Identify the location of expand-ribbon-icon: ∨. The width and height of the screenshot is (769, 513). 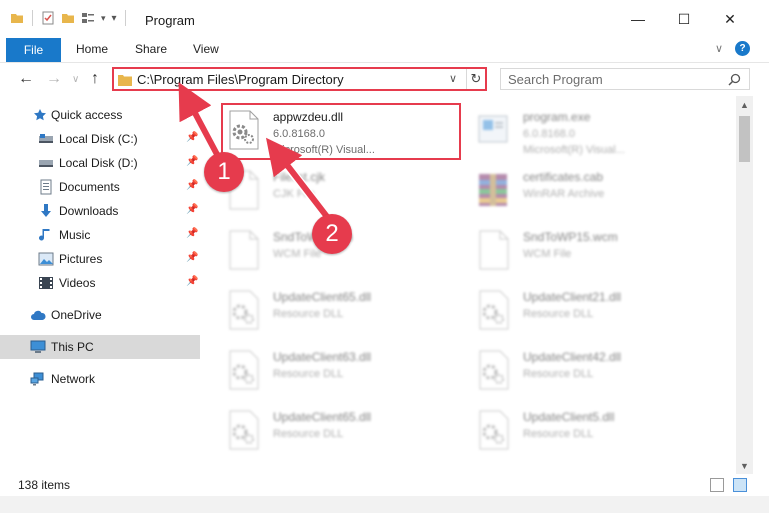
(719, 48).